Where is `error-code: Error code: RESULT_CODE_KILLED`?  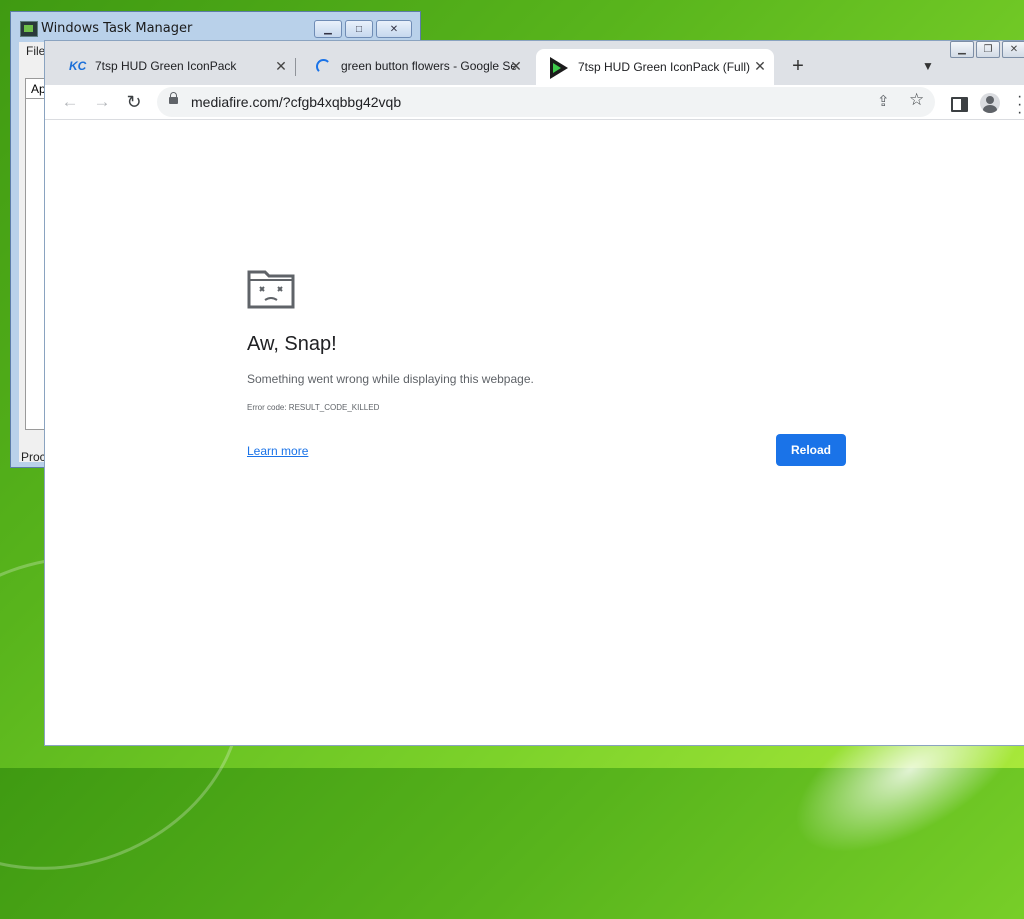
error-code: Error code: RESULT_CODE_KILLED is located at coordinates (313, 407).